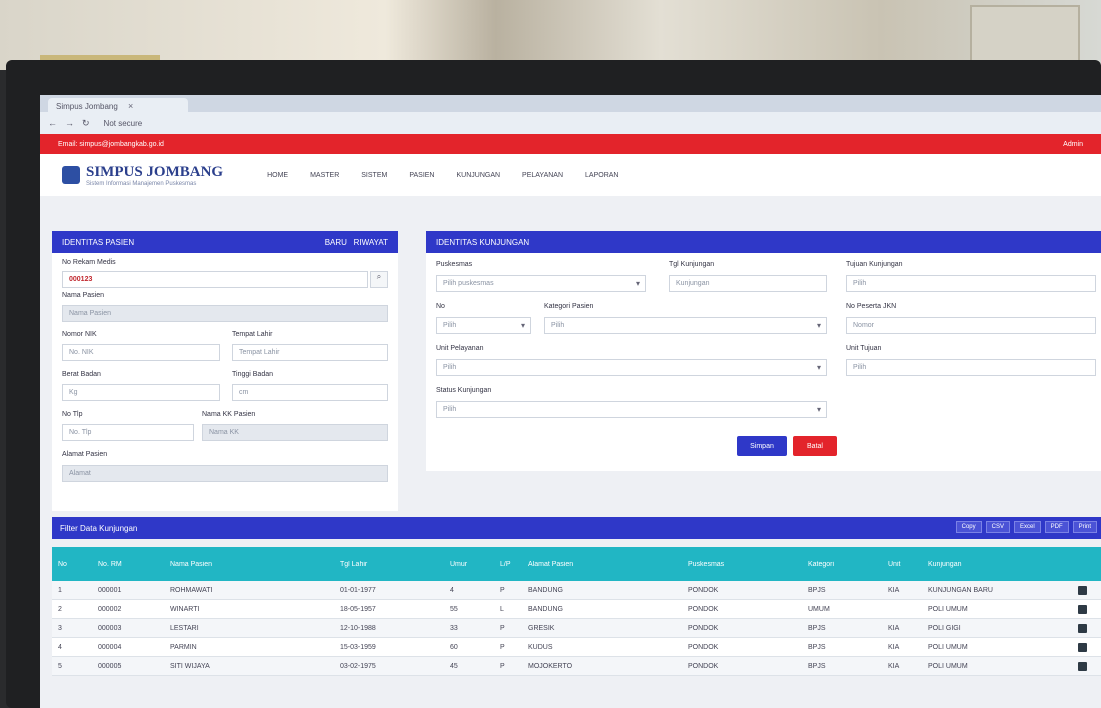 This screenshot has height=708, width=1101. I want to click on cell: 000003, so click(110, 628).